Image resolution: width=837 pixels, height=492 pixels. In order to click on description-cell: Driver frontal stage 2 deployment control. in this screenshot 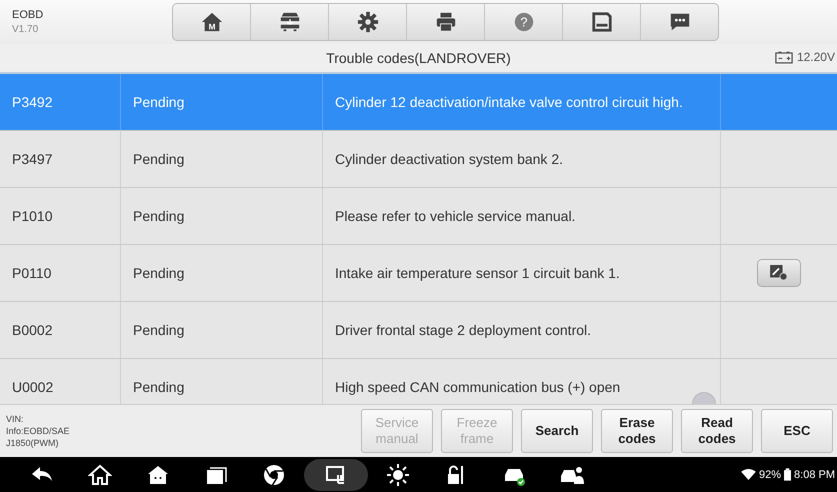, I will do `click(522, 330)`.